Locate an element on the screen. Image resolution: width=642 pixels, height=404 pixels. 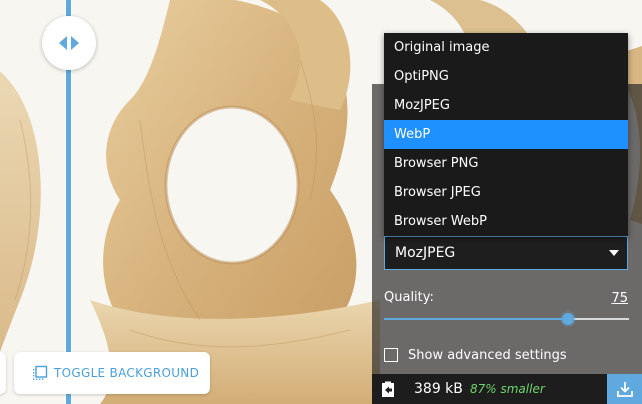
zoom-controls-stub is located at coordinates (3, 373).